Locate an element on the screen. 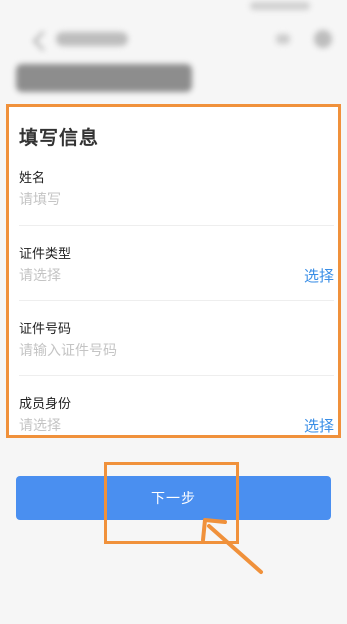 The height and width of the screenshot is (624, 347). annotation-arrow-icon is located at coordinates (232, 546).